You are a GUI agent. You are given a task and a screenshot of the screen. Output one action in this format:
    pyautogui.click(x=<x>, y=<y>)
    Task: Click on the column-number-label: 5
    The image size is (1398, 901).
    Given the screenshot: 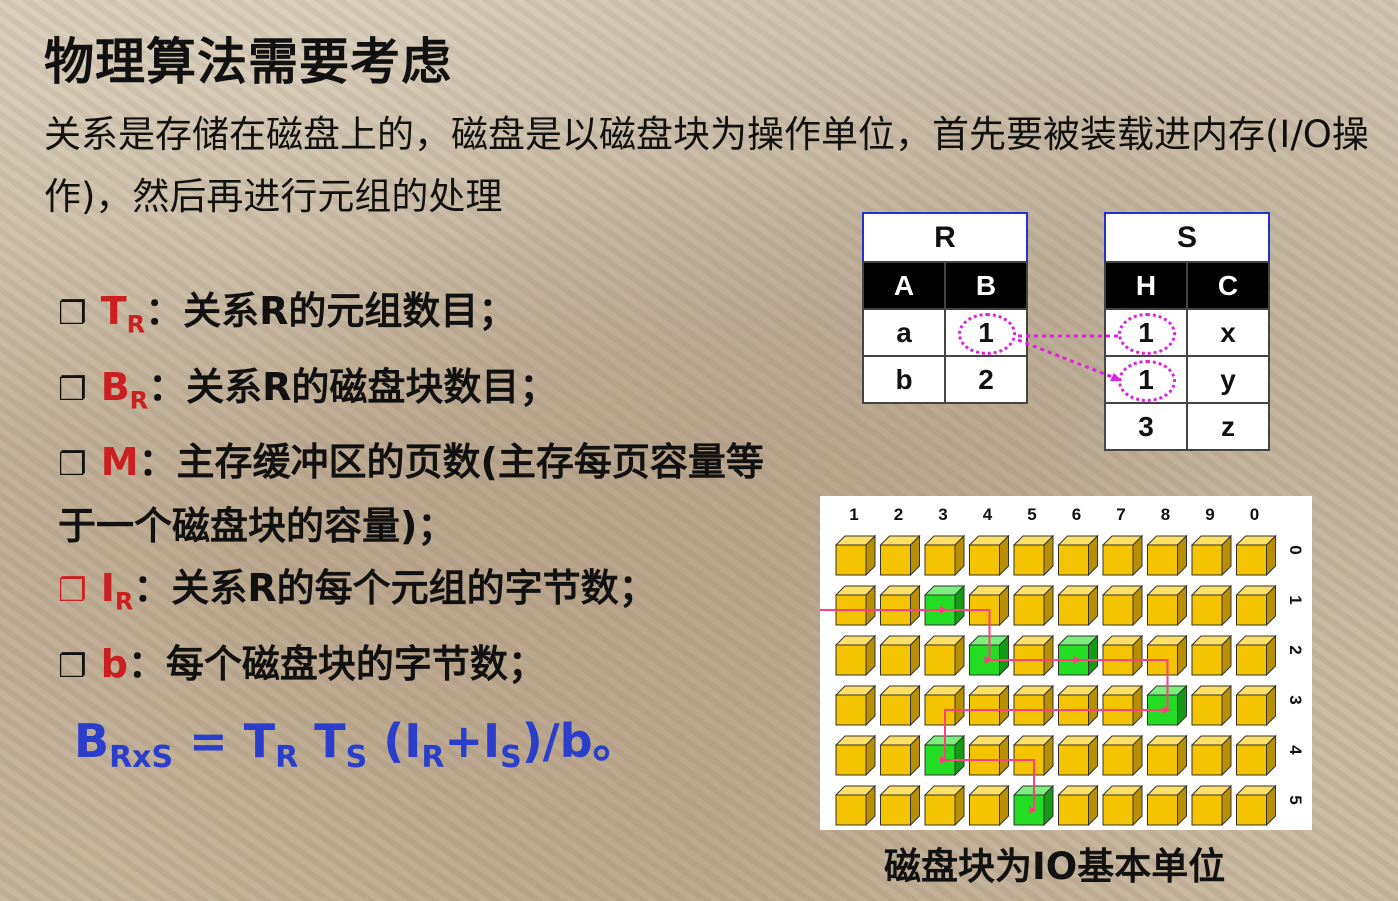 What is the action you would take?
    pyautogui.click(x=1031, y=514)
    